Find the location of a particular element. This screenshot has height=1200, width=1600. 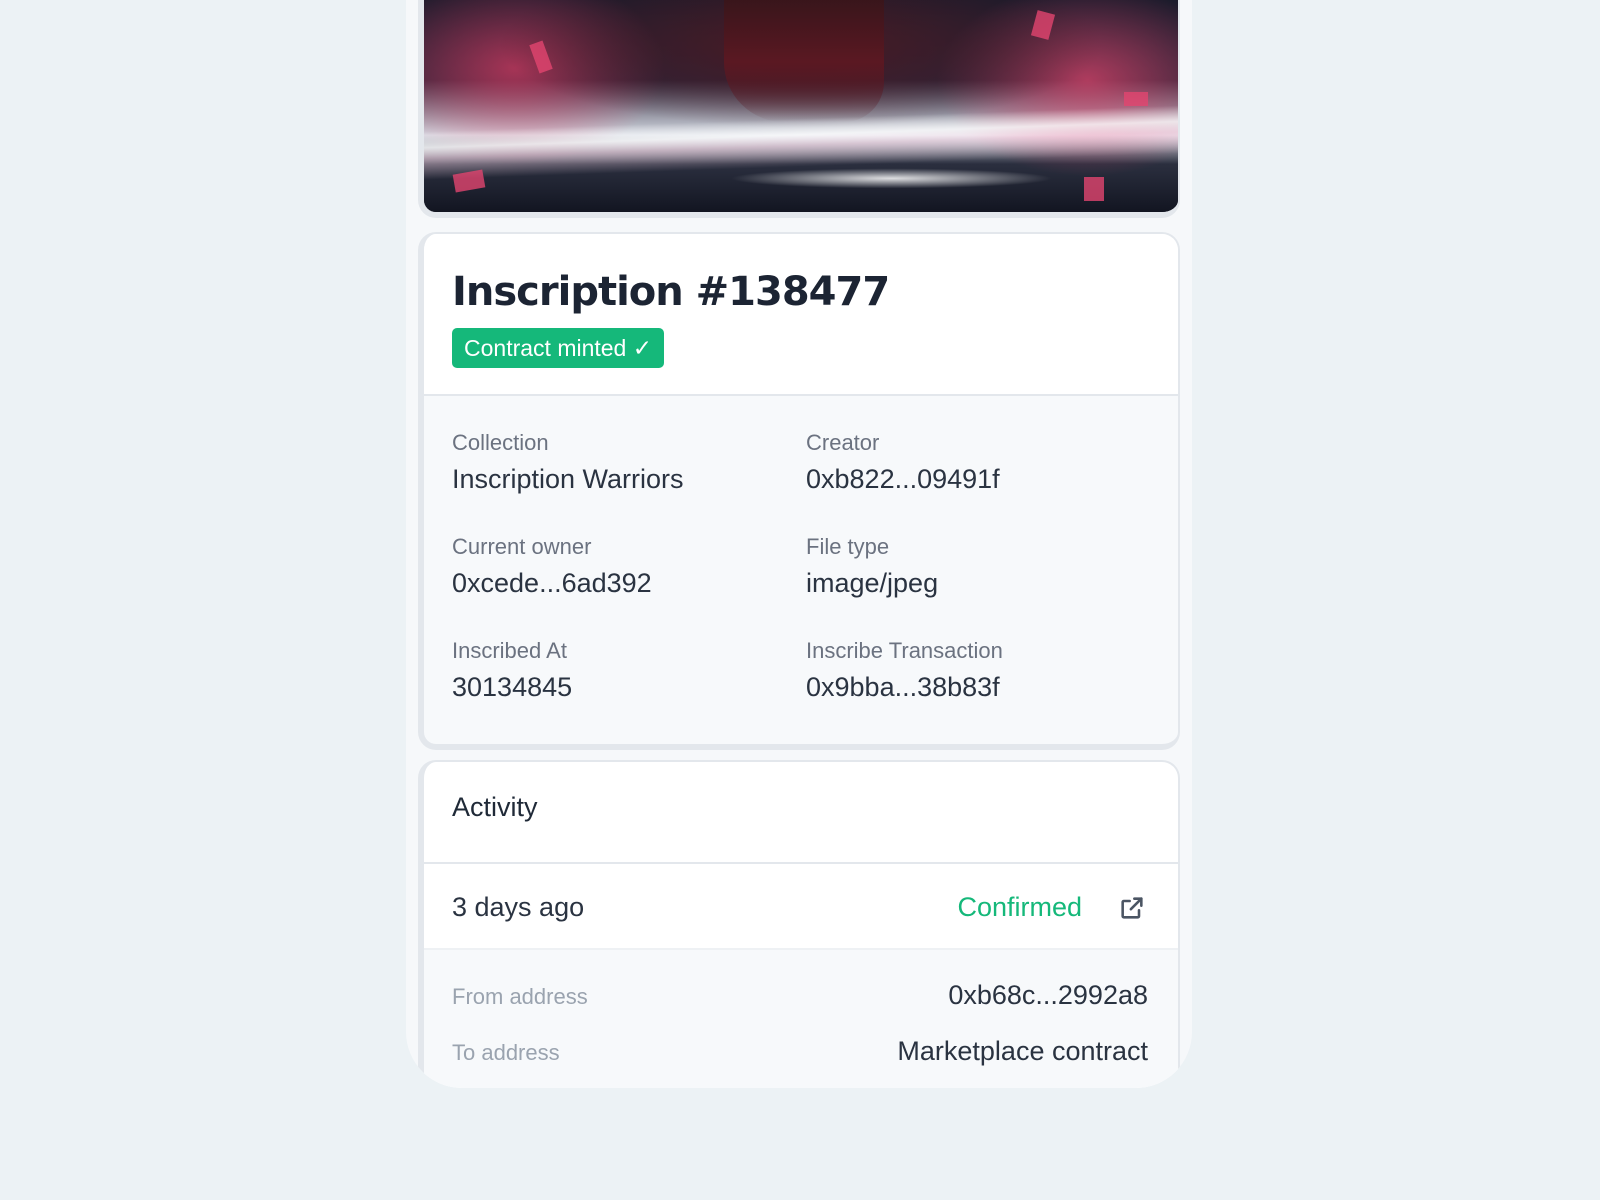

detail-label: Current owner is located at coordinates (522, 546).